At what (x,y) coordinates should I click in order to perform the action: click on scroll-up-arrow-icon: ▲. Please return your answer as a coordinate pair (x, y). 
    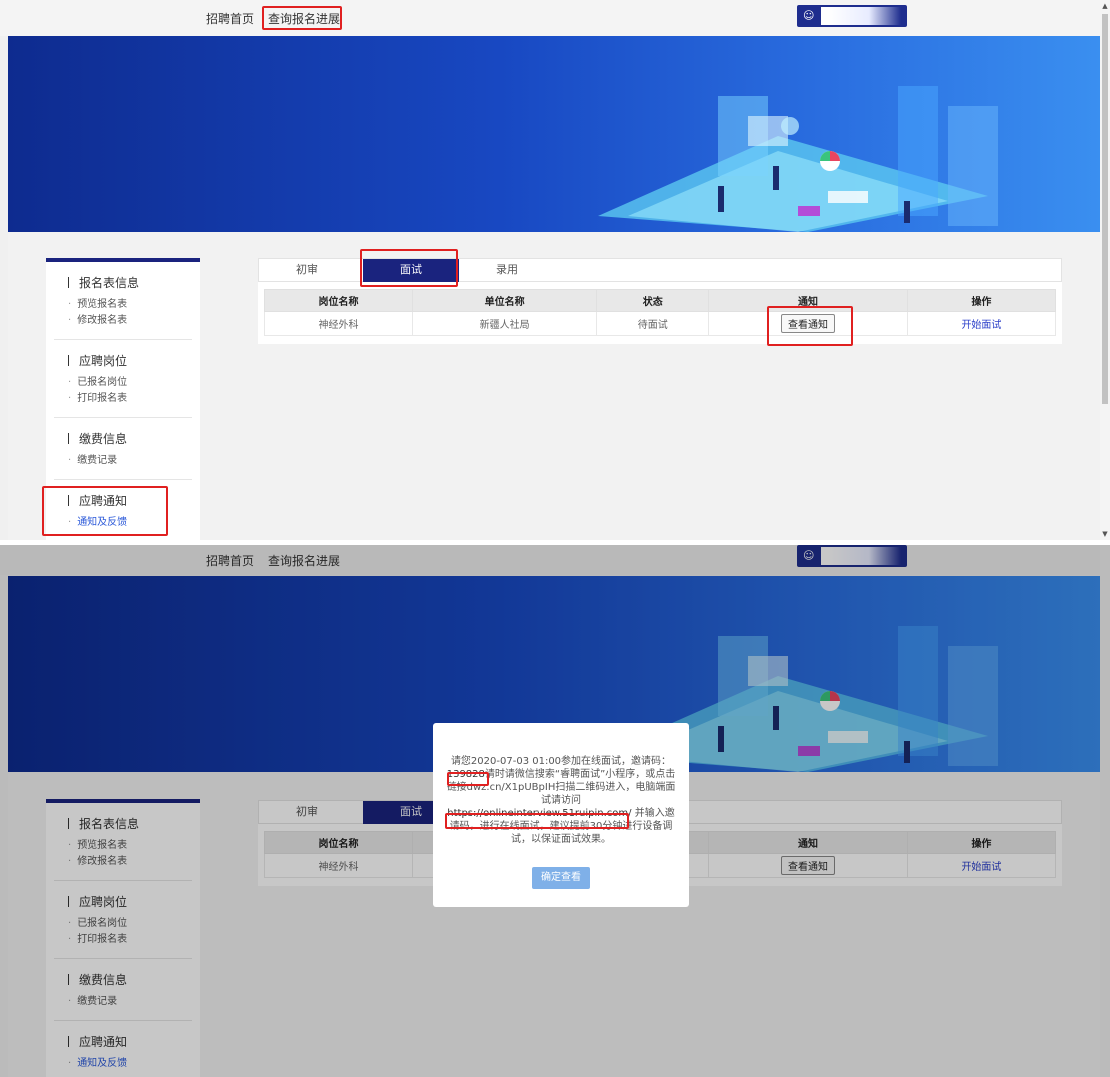
    Looking at the image, I should click on (1105, 6).